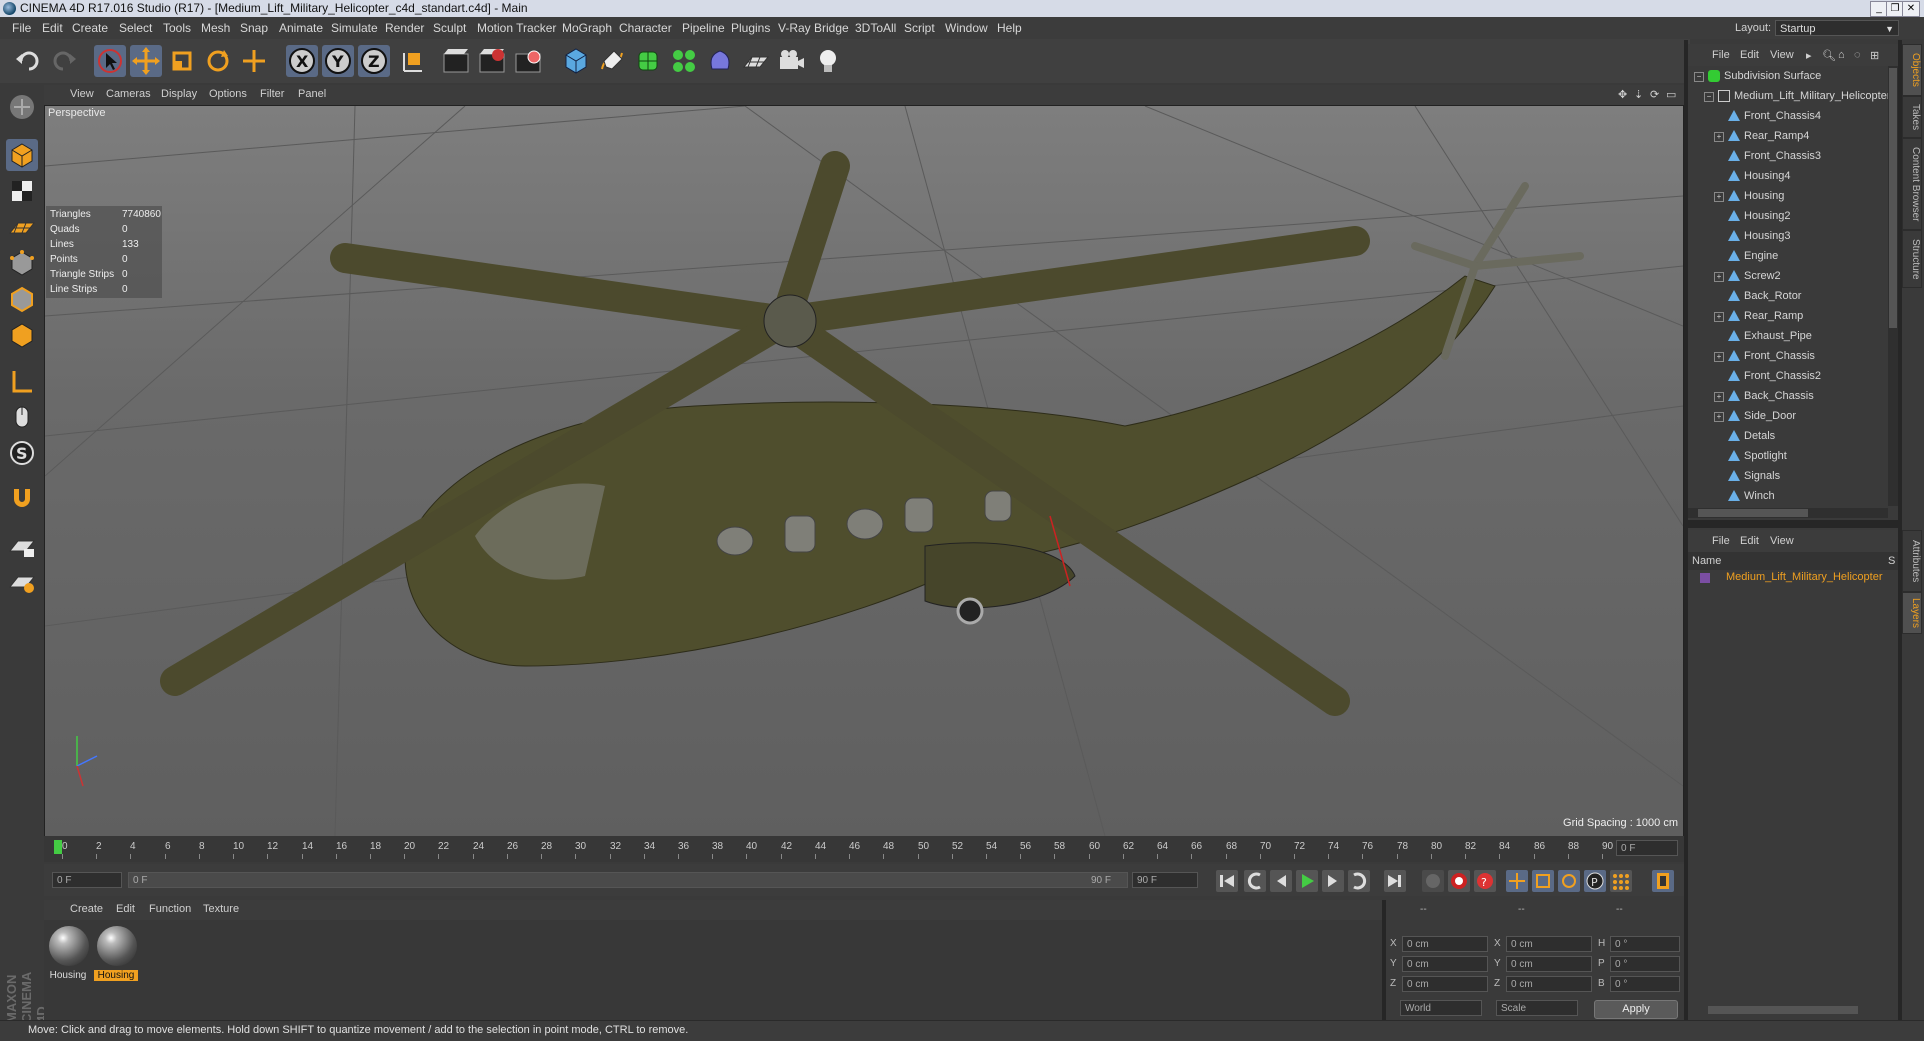  Describe the element at coordinates (87, 880) in the screenshot. I see `start-frame-field: 0 F` at that location.